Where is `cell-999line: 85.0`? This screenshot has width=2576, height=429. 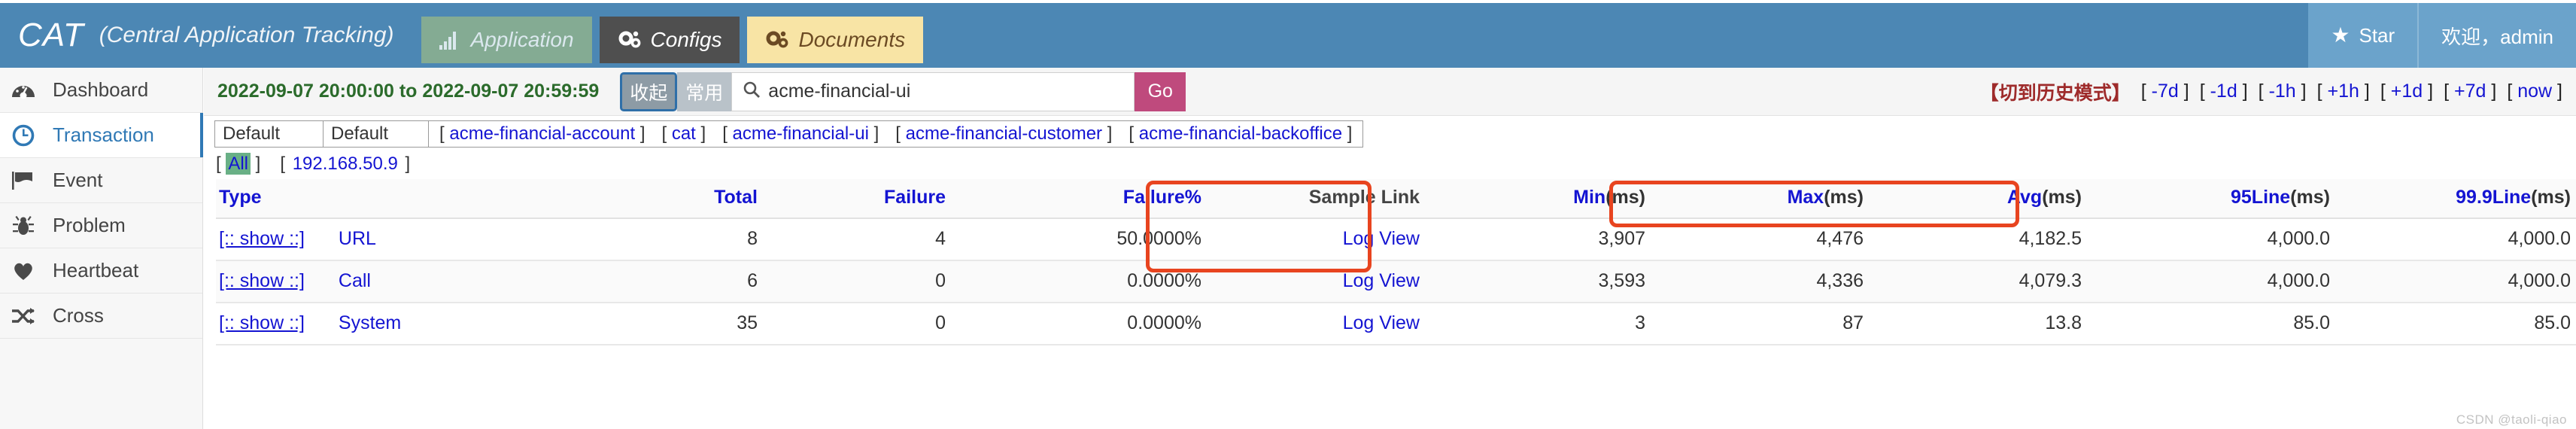 cell-999line: 85.0 is located at coordinates (2450, 324).